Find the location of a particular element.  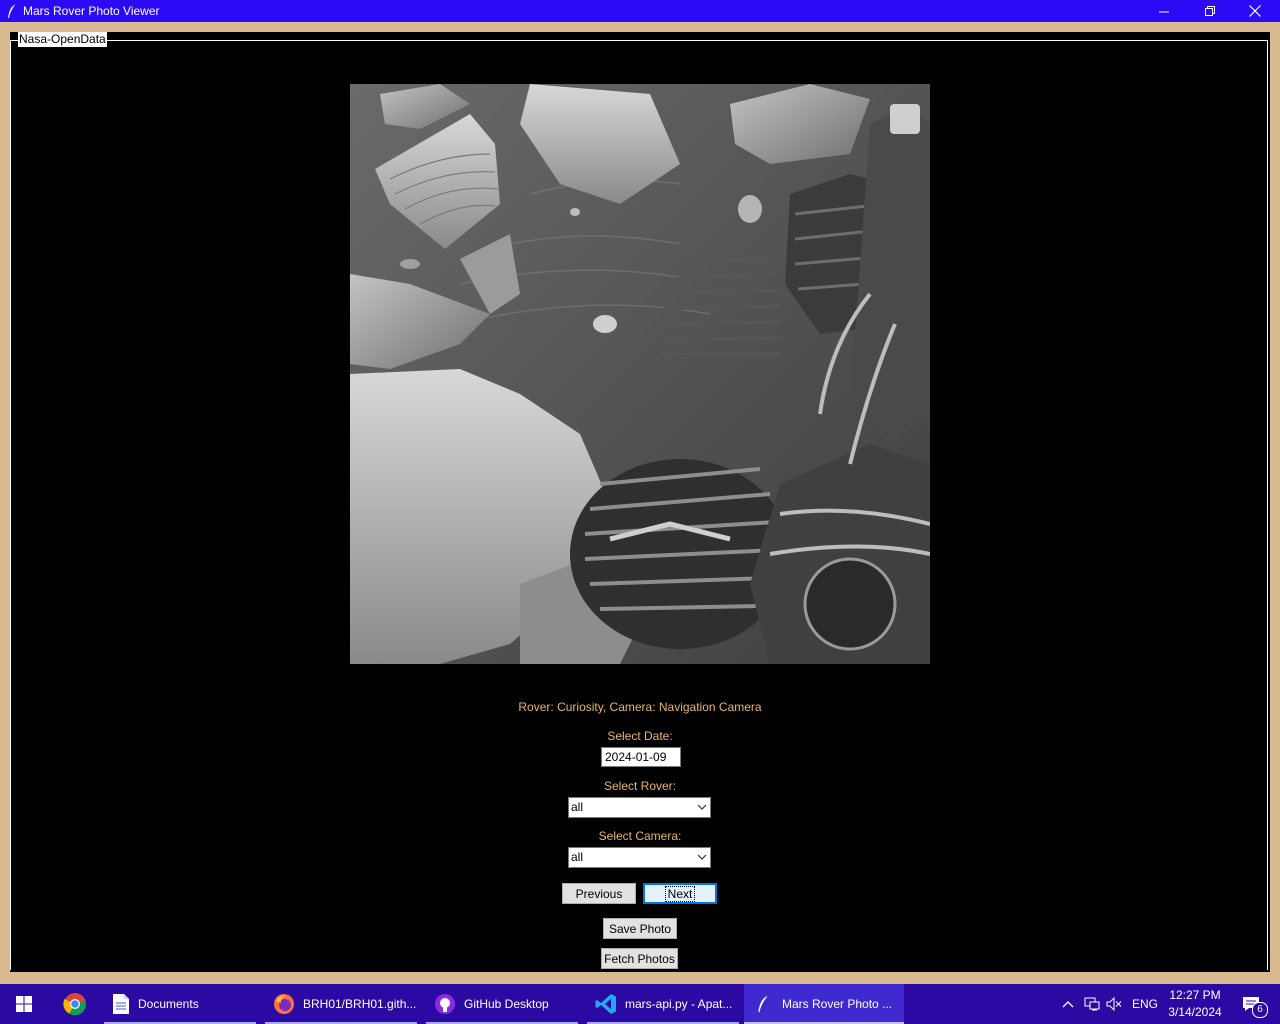

volume-muted-icon is located at coordinates (1114, 1004).